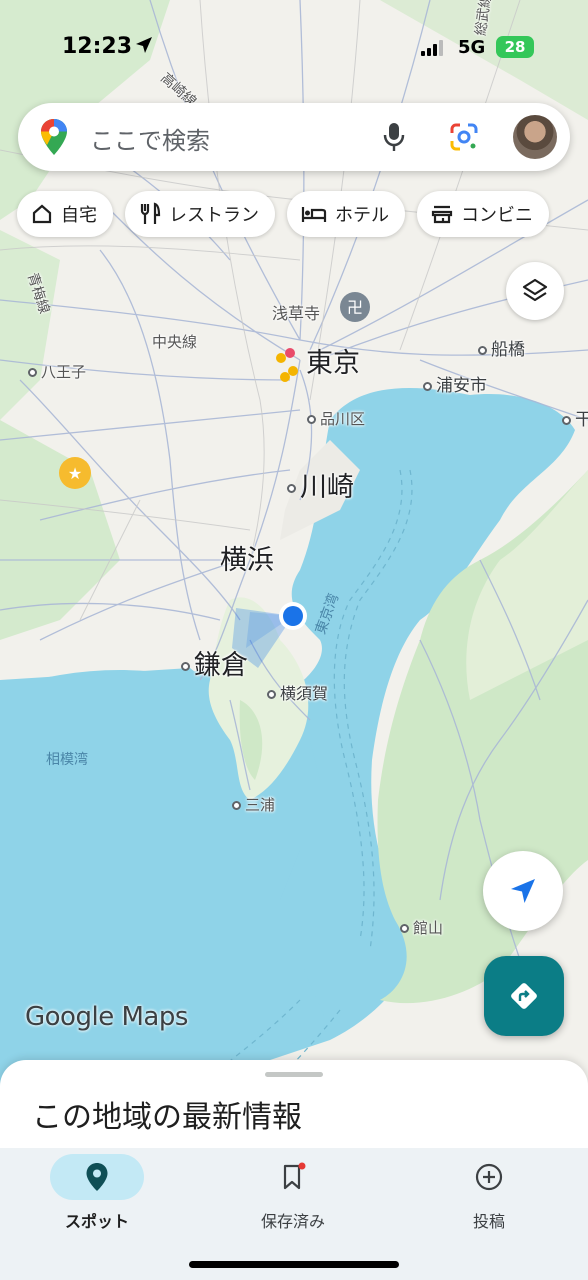 This screenshot has width=588, height=1280. What do you see at coordinates (96, 1221) in the screenshot?
I see `tab-spot-label: スポット` at bounding box center [96, 1221].